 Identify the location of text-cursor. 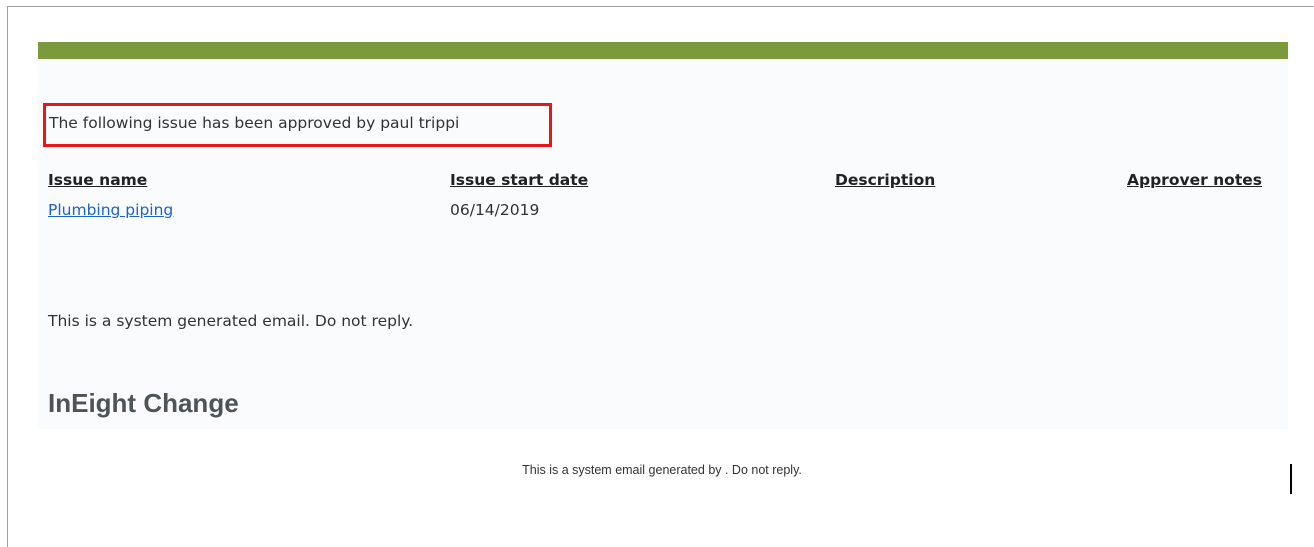
(1291, 479).